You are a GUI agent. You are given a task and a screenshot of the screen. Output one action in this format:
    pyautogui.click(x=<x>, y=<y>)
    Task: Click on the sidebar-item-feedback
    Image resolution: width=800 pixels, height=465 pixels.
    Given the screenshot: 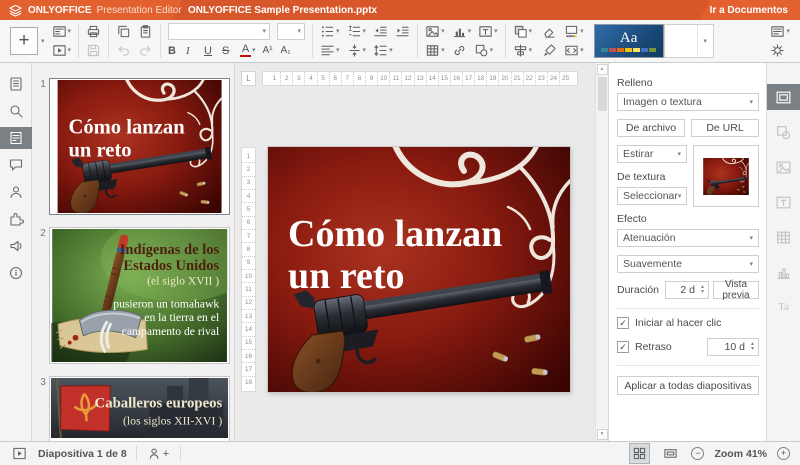 What is the action you would take?
    pyautogui.click(x=16, y=246)
    